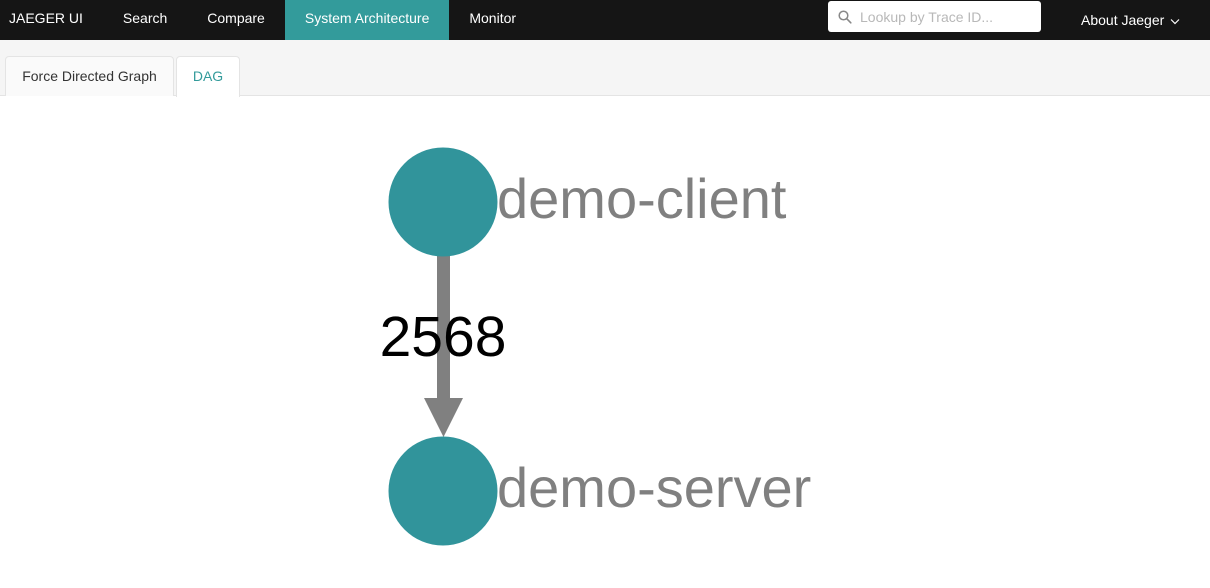 The width and height of the screenshot is (1210, 588). I want to click on chevron-down-icon, so click(1175, 21).